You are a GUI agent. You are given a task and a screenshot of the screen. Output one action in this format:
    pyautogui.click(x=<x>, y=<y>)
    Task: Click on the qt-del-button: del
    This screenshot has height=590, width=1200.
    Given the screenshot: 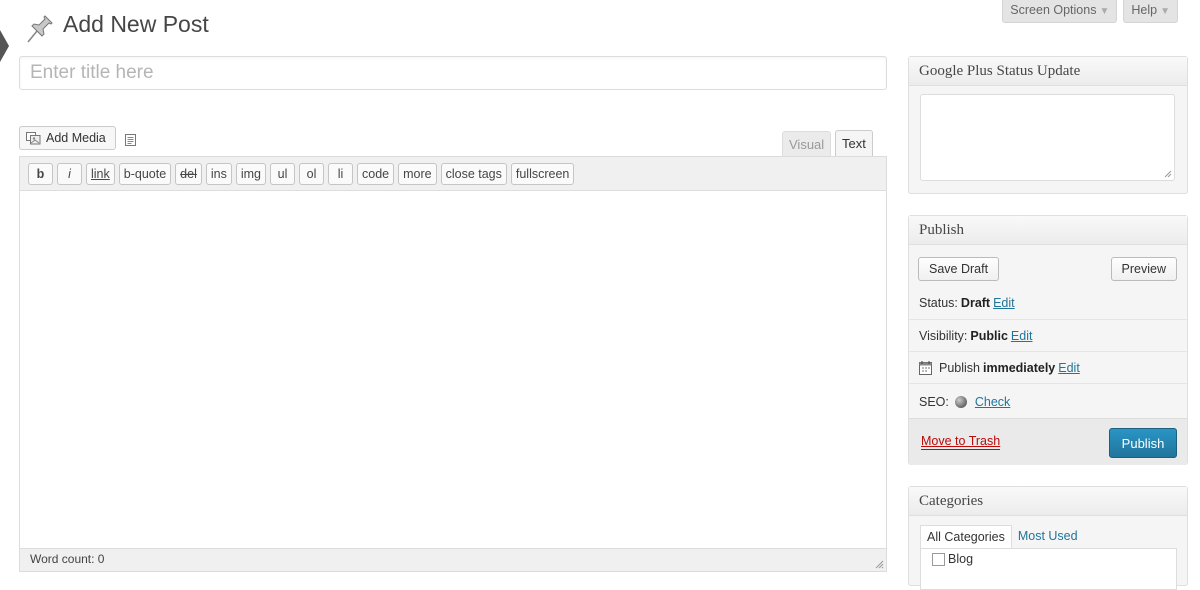 What is the action you would take?
    pyautogui.click(x=188, y=173)
    